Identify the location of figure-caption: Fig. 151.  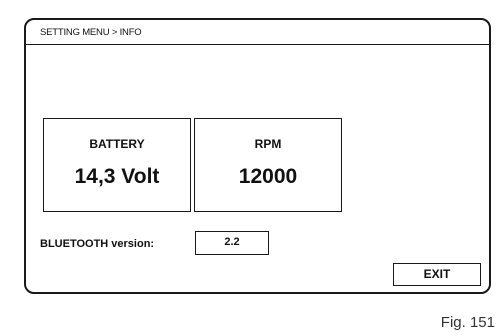
(467, 322).